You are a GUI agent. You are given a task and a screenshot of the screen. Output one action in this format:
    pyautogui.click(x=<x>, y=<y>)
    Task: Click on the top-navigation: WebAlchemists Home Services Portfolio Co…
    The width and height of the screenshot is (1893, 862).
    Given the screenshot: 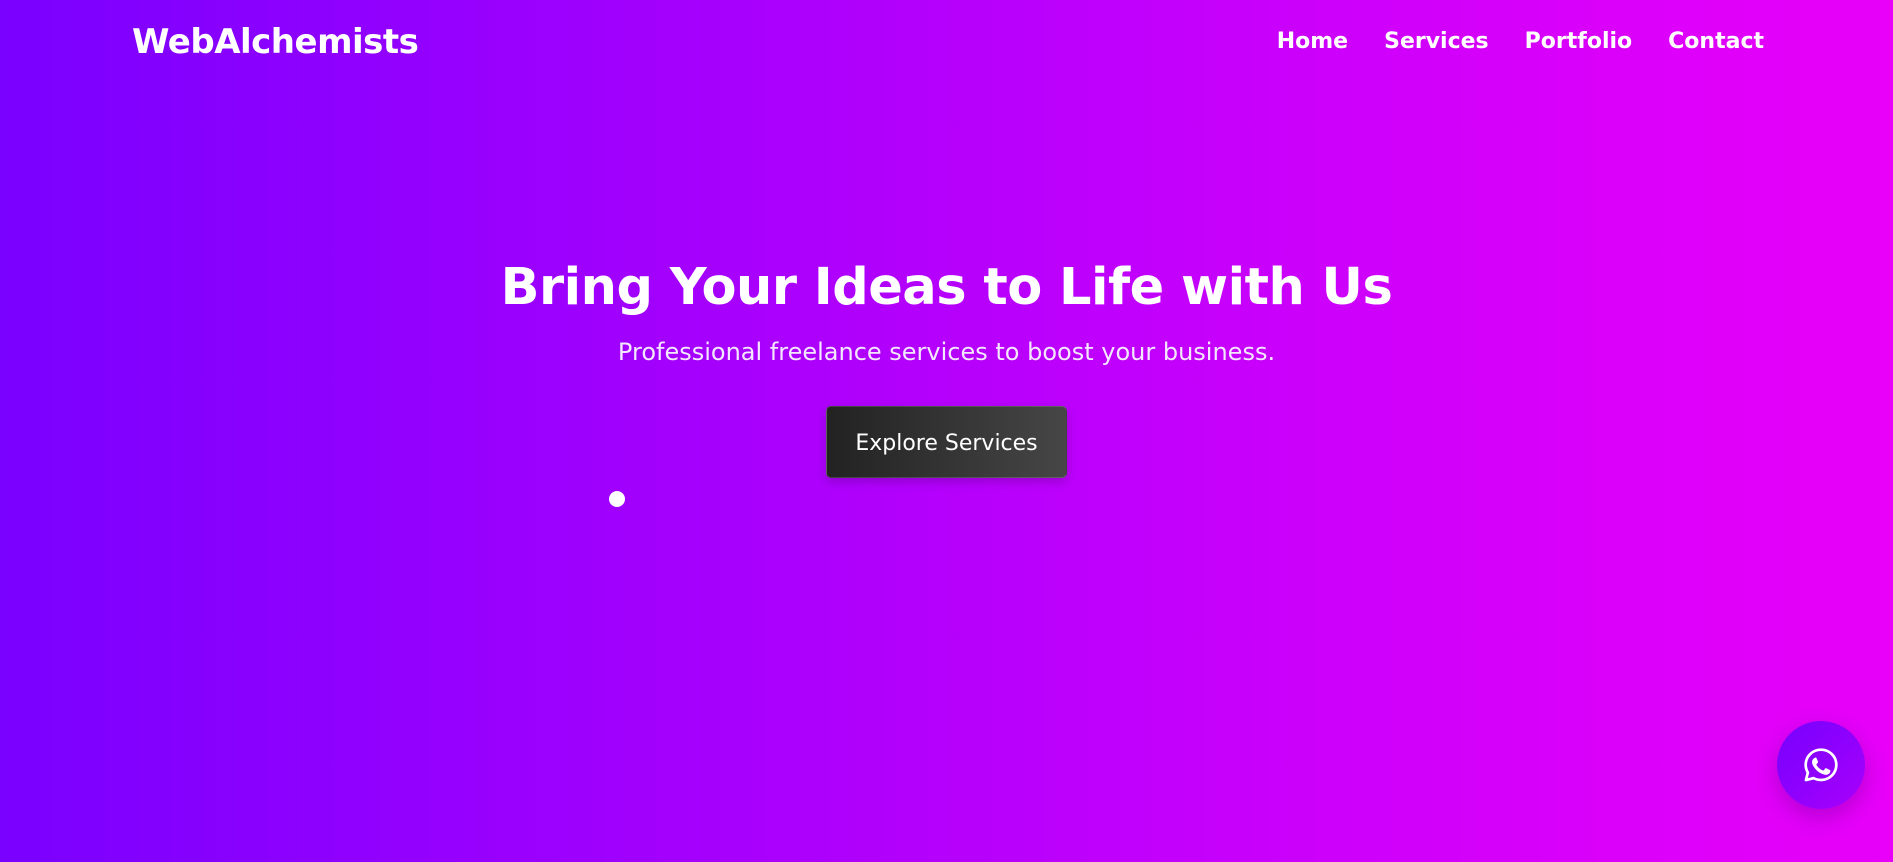 What is the action you would take?
    pyautogui.click(x=946, y=43)
    